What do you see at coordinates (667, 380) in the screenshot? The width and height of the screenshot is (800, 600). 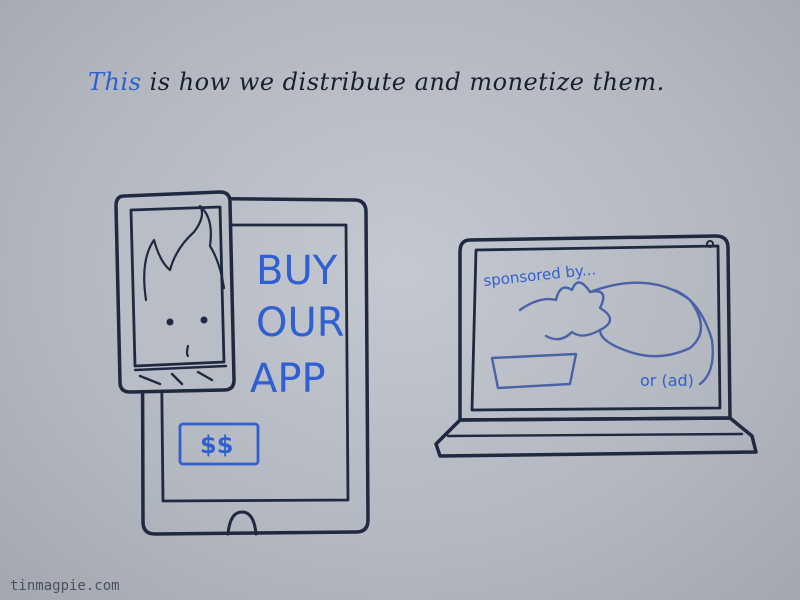 I see `laptop-ad-text: or (ad)` at bounding box center [667, 380].